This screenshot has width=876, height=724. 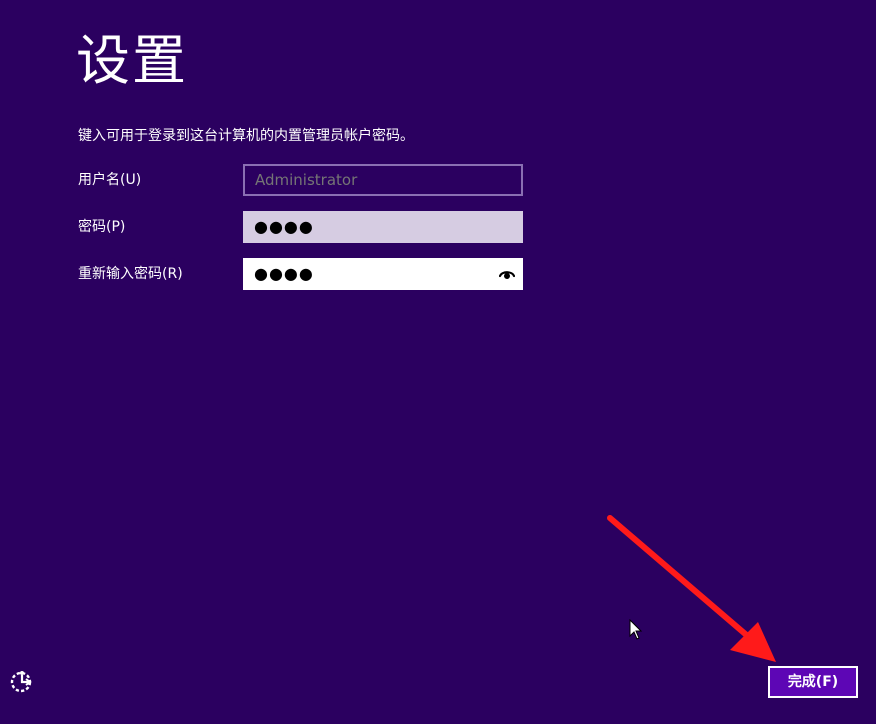 What do you see at coordinates (383, 180) in the screenshot?
I see `username-field` at bounding box center [383, 180].